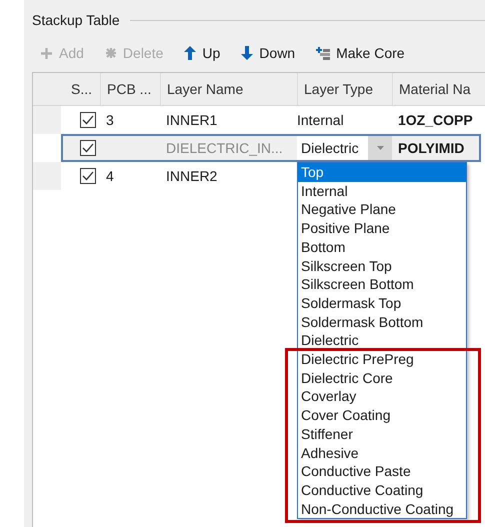 Image resolution: width=485 pixels, height=527 pixels. I want to click on dropdown-option: Soldermask Bottom, so click(382, 322).